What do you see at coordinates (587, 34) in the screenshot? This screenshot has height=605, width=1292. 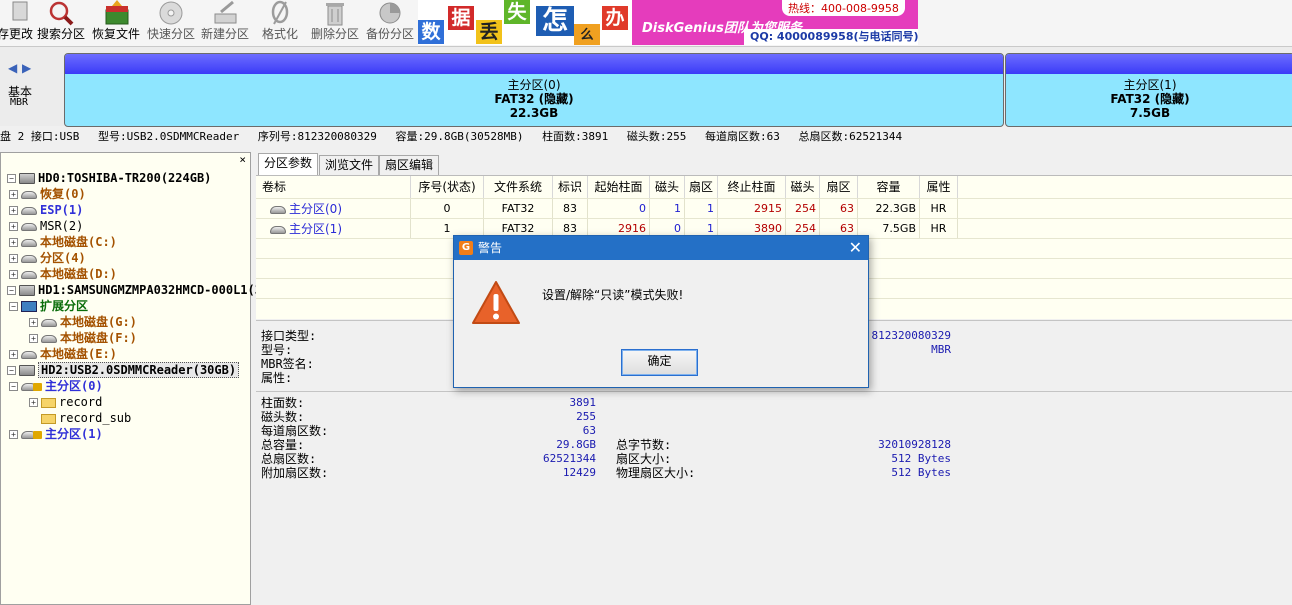 I see `banner-tile: 么` at bounding box center [587, 34].